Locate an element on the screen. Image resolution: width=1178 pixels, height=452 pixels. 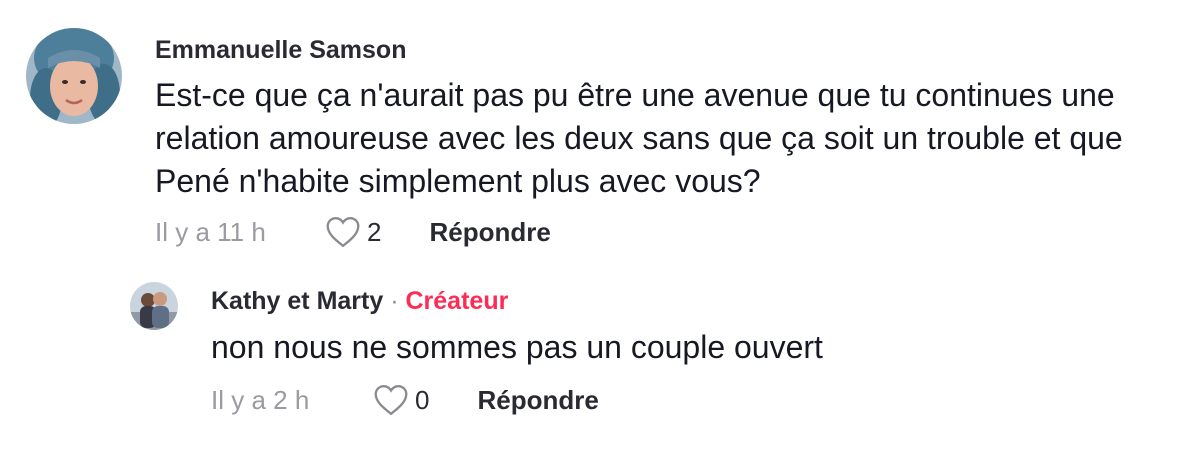
reply-author-line: Kathy et Marty · Créateur is located at coordinates (359, 301).